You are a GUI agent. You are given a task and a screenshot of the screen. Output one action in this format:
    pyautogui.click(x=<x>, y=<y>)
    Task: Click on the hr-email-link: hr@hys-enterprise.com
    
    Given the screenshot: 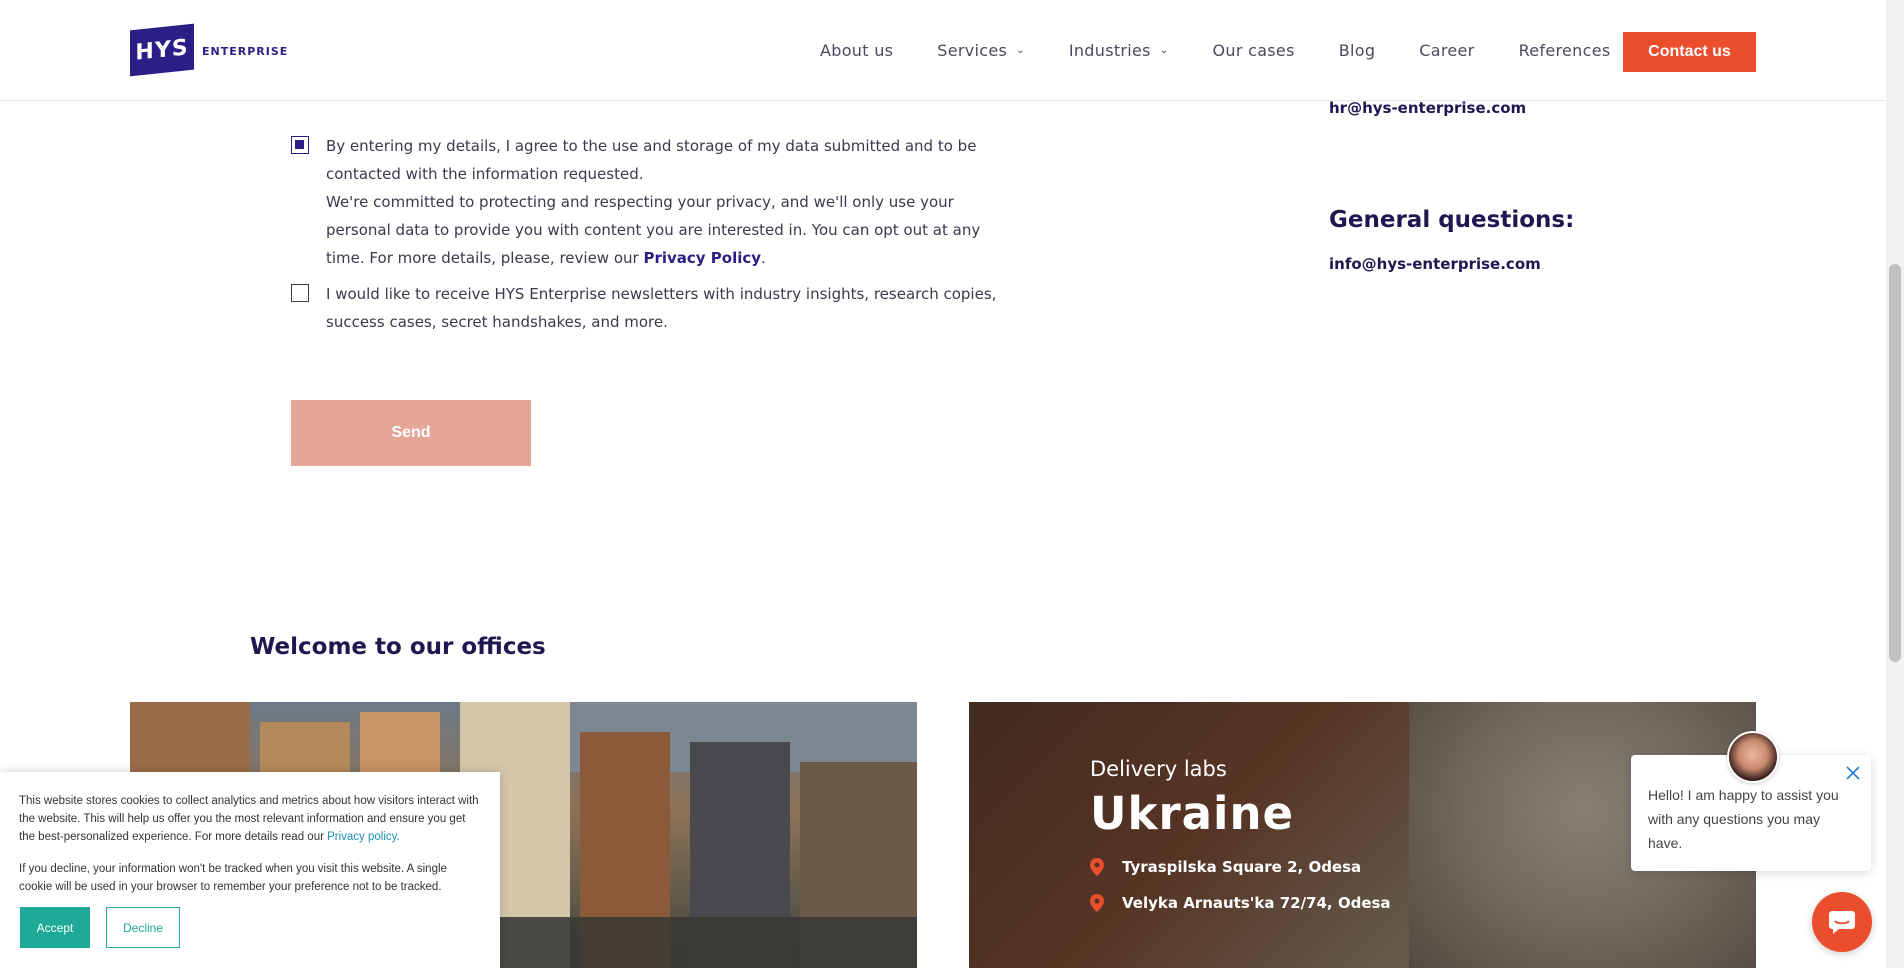 What is the action you would take?
    pyautogui.click(x=1427, y=108)
    